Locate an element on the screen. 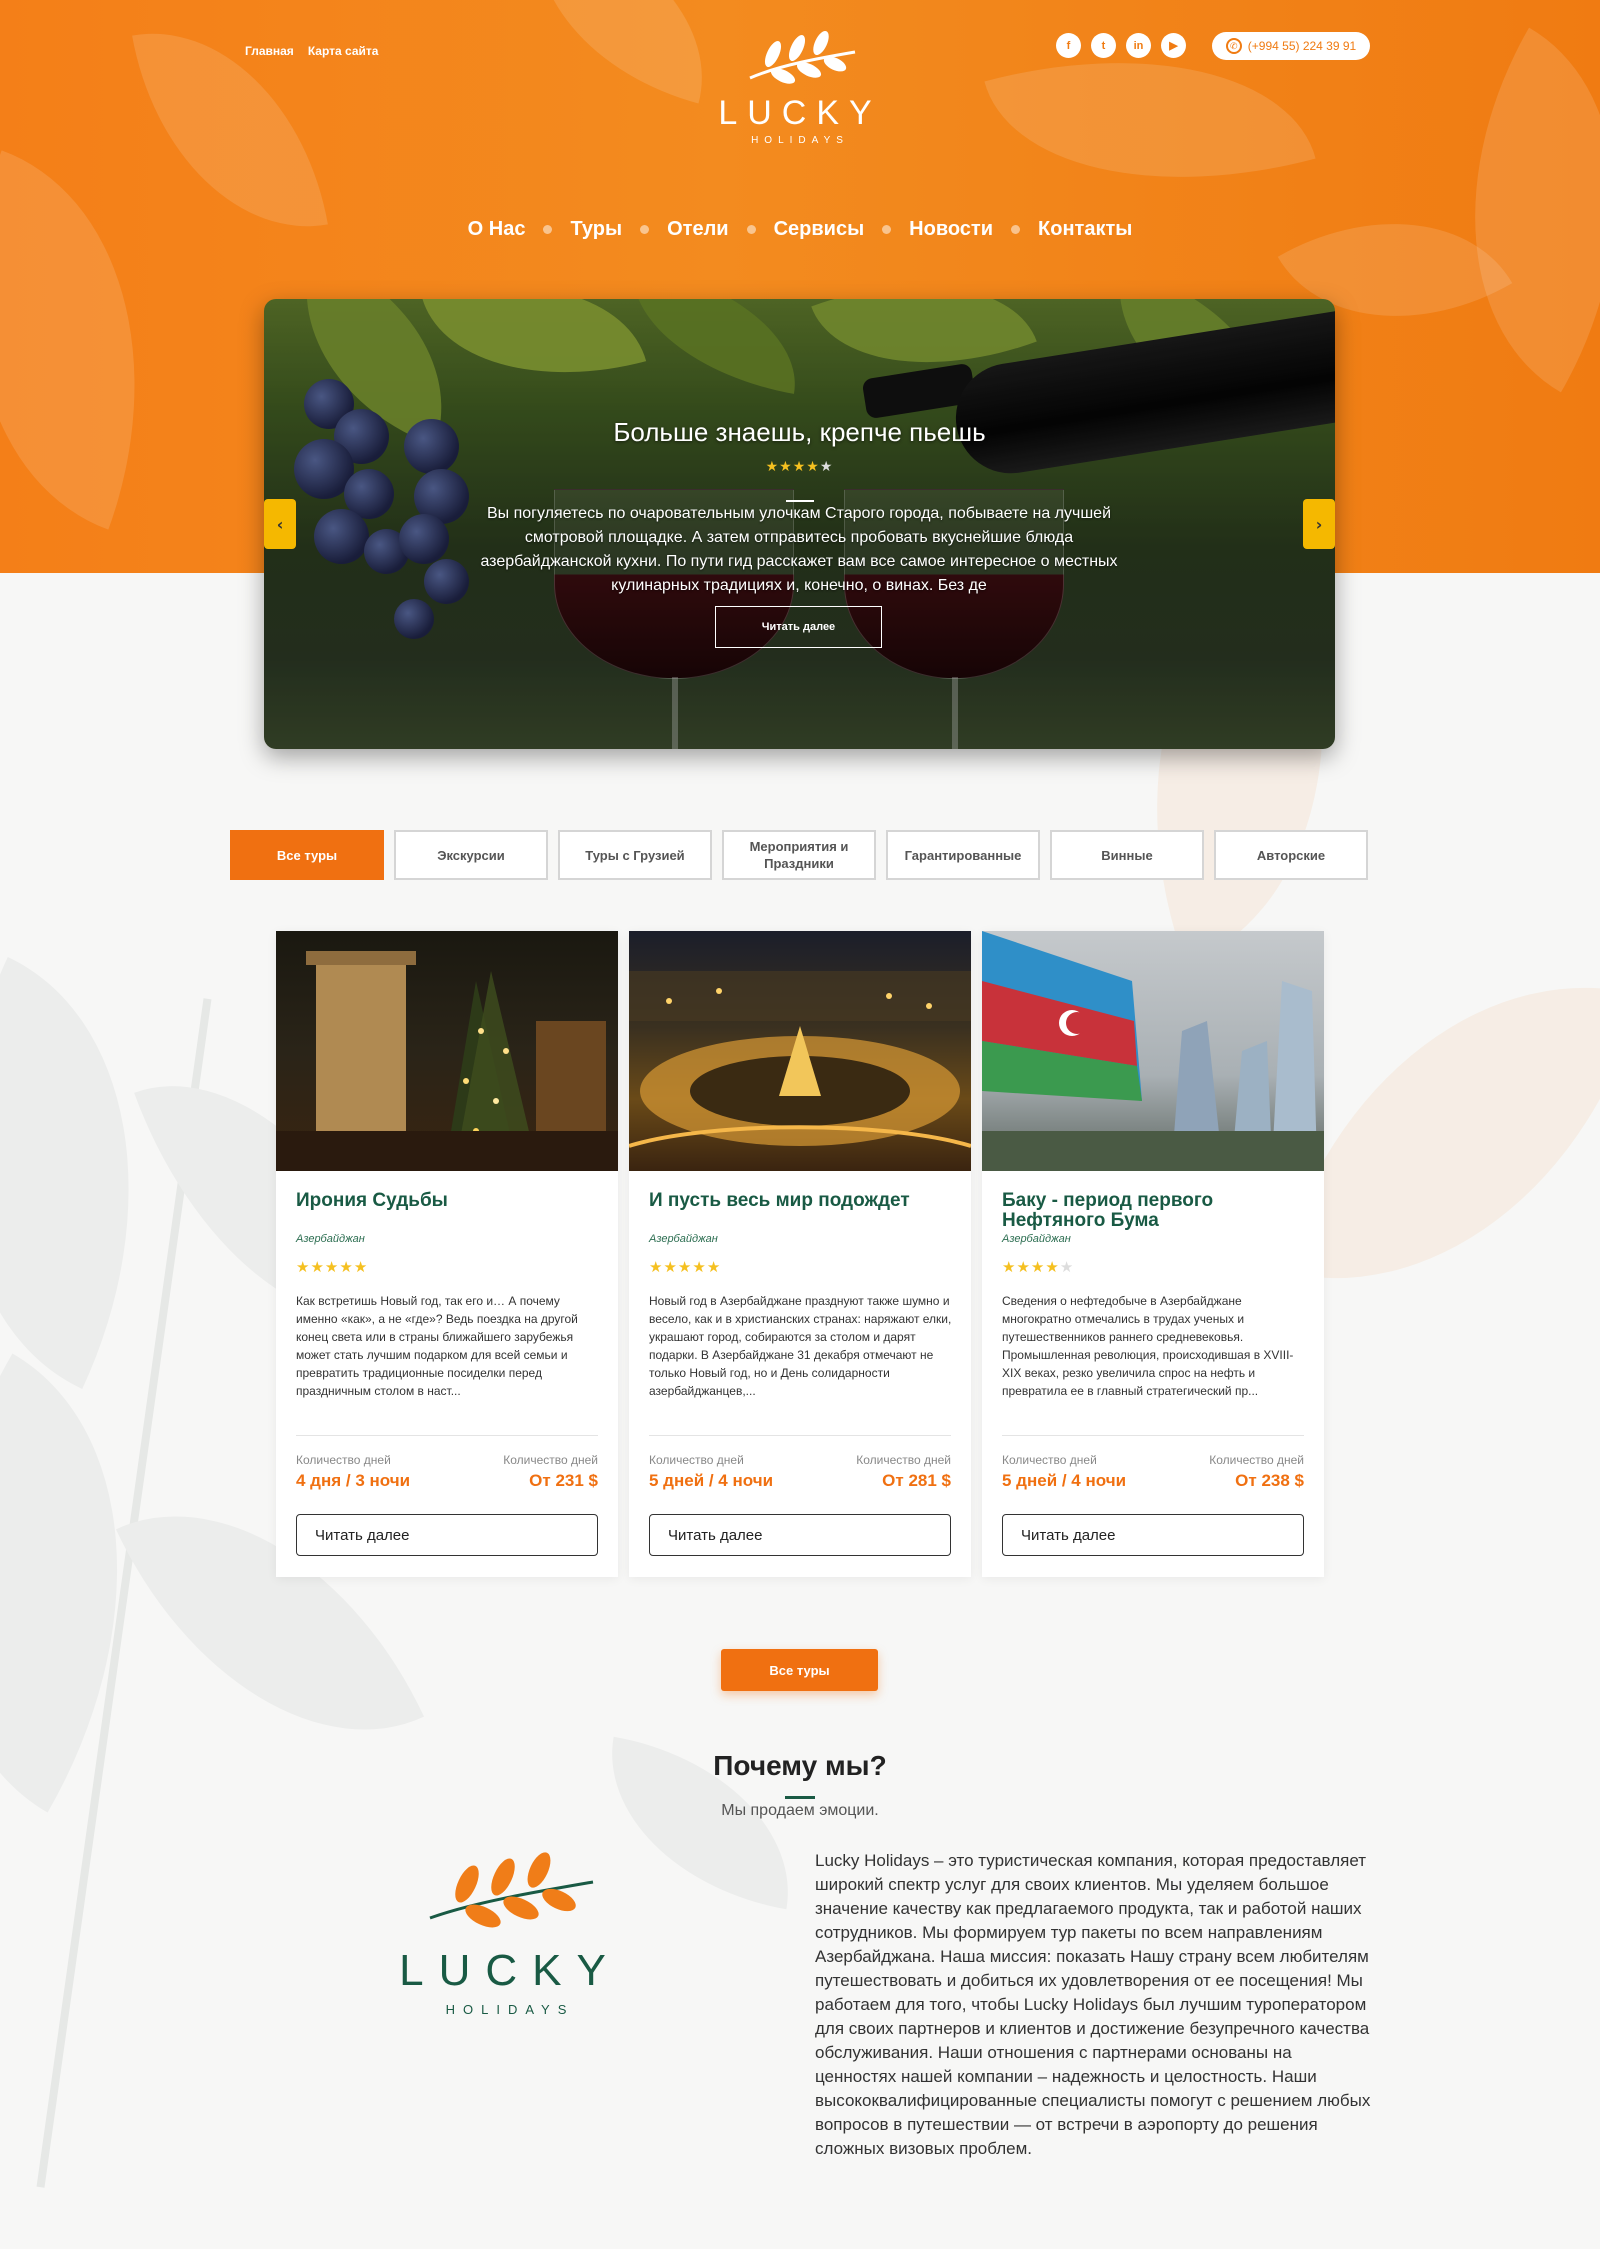 This screenshot has width=1600, height=2249. all-tours-button: Все туры is located at coordinates (799, 1670).